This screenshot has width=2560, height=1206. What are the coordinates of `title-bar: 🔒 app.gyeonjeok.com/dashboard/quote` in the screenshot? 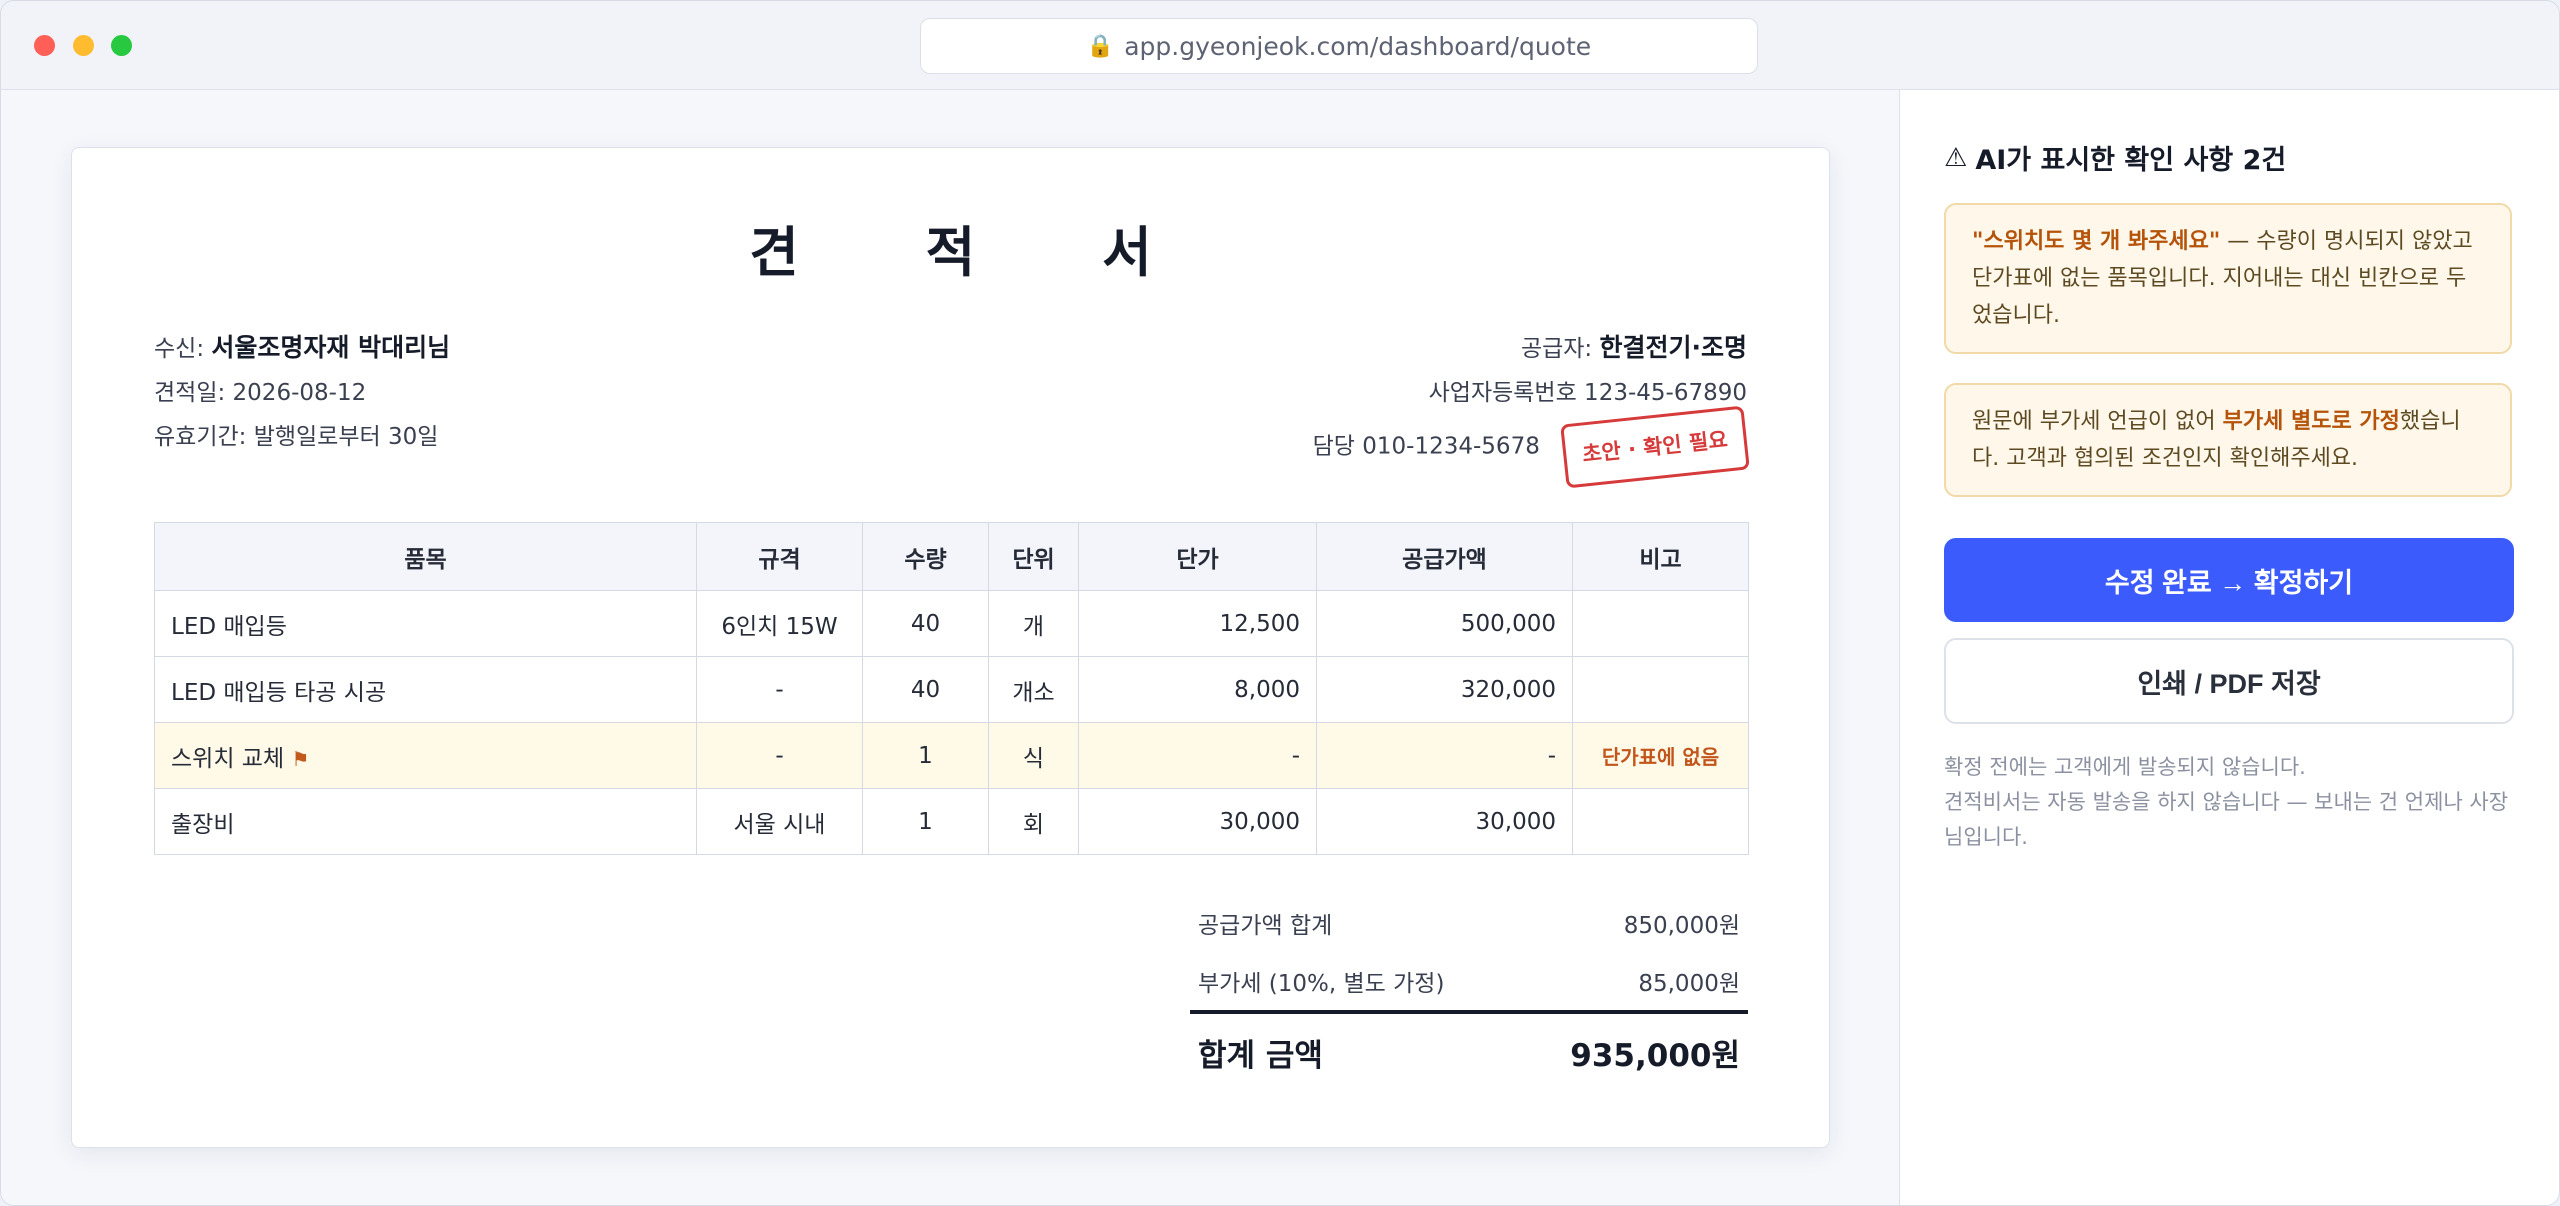 It's located at (1280, 45).